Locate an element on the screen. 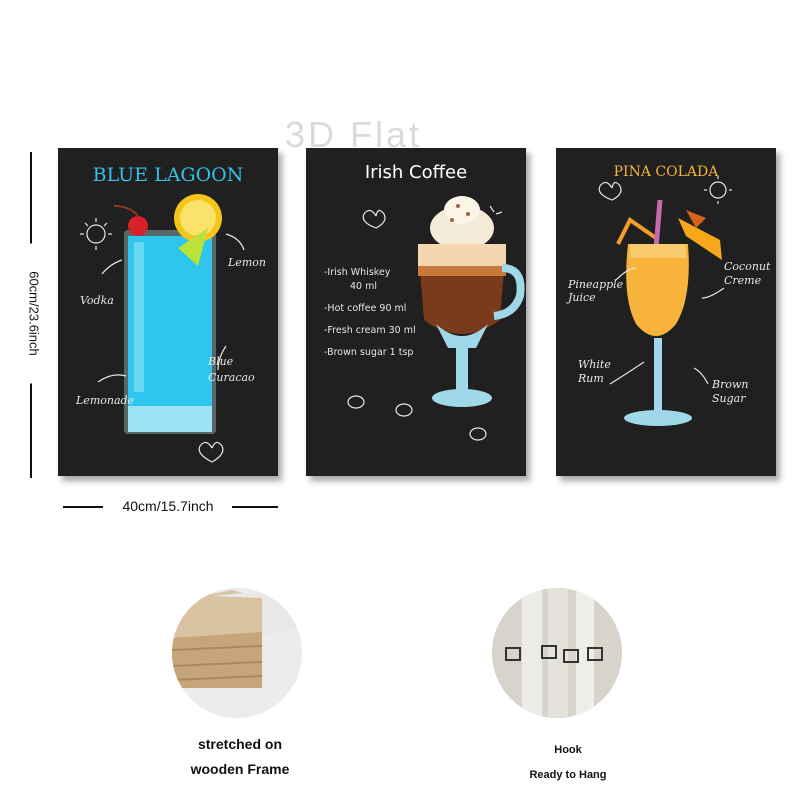 Image resolution: width=800 pixels, height=800 pixels. pina-colada-illustration is located at coordinates (665, 301).